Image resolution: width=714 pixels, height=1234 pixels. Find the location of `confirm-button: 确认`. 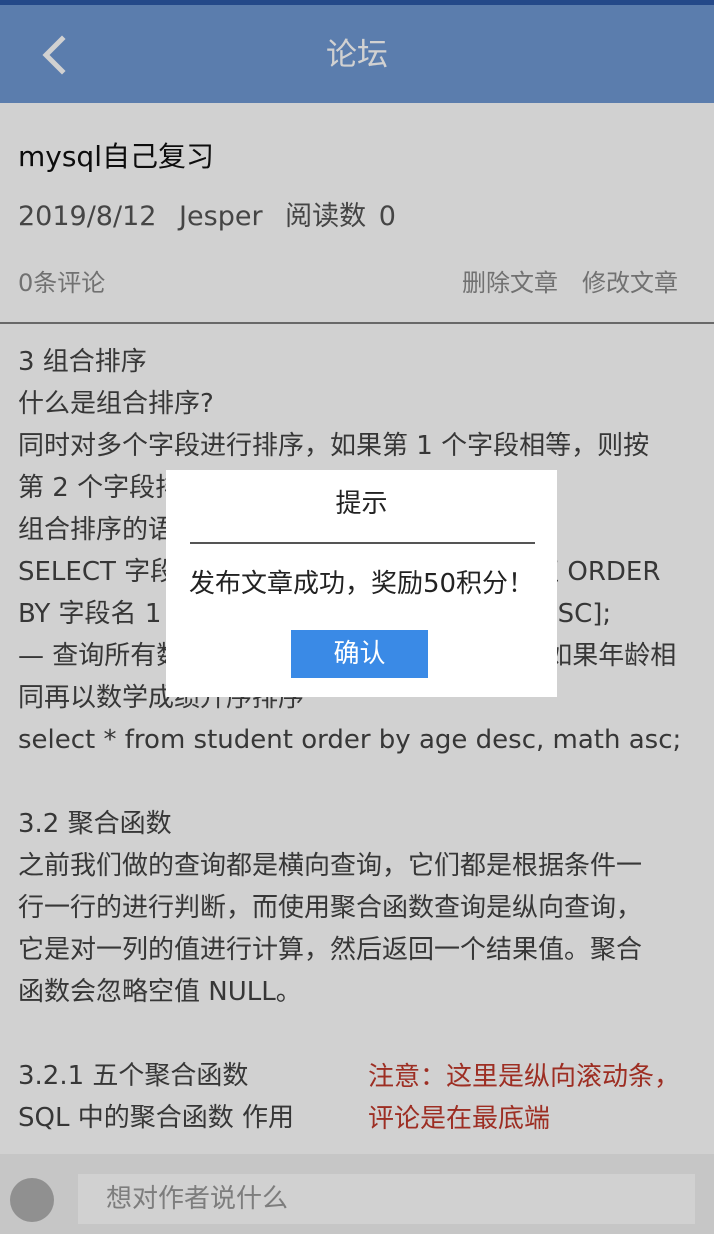

confirm-button: 确认 is located at coordinates (359, 654).